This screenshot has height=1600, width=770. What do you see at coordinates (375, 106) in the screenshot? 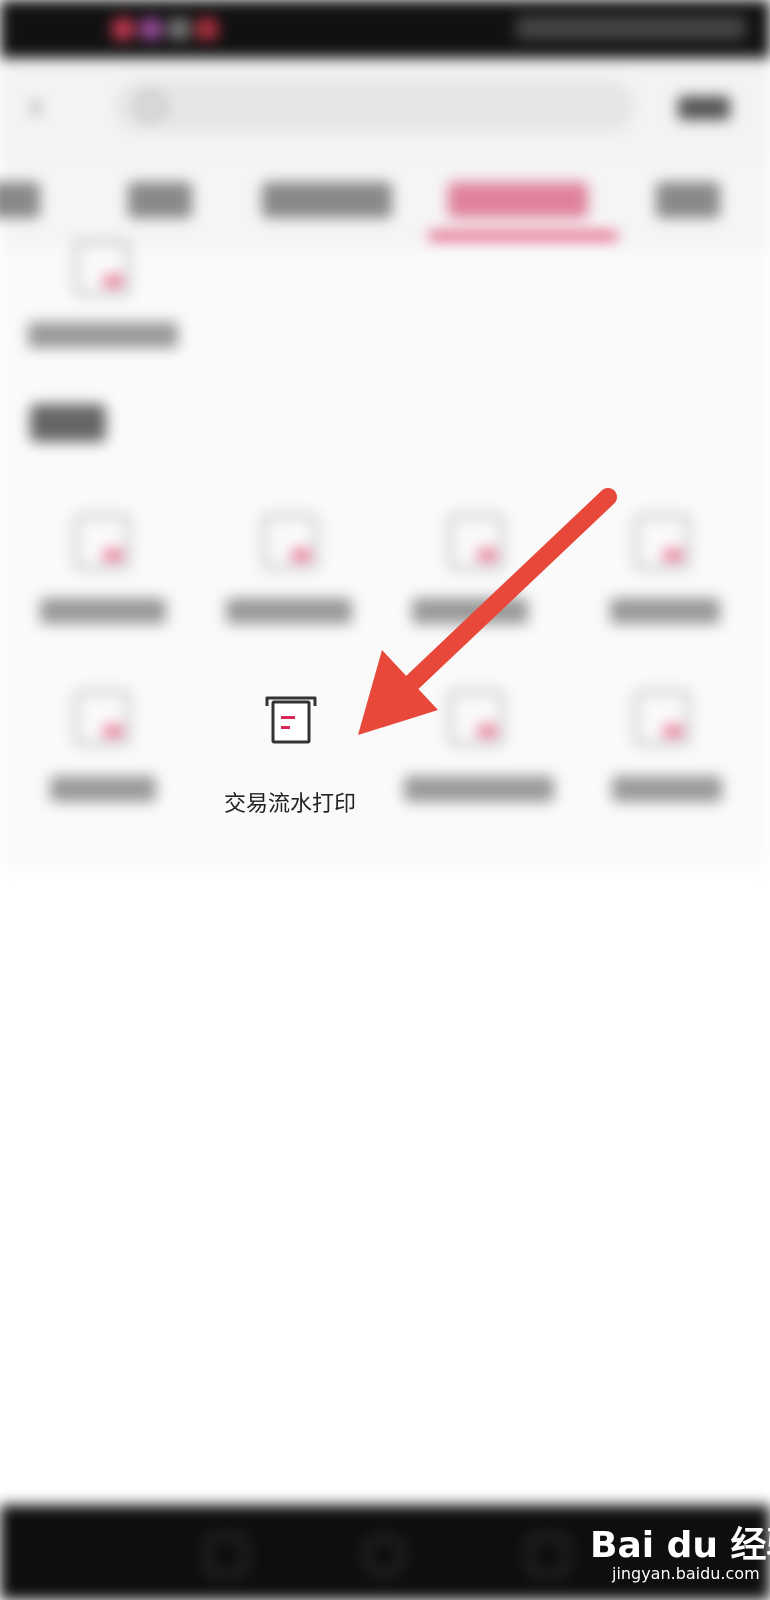
I see `search-input` at bounding box center [375, 106].